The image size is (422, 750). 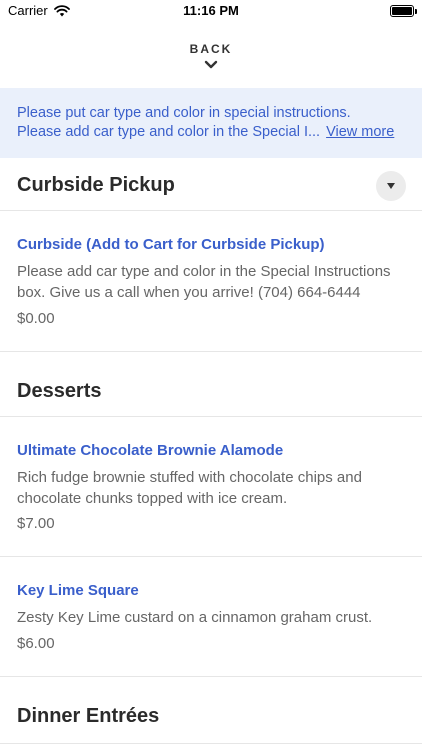 I want to click on back-button: BACK, so click(x=211, y=56).